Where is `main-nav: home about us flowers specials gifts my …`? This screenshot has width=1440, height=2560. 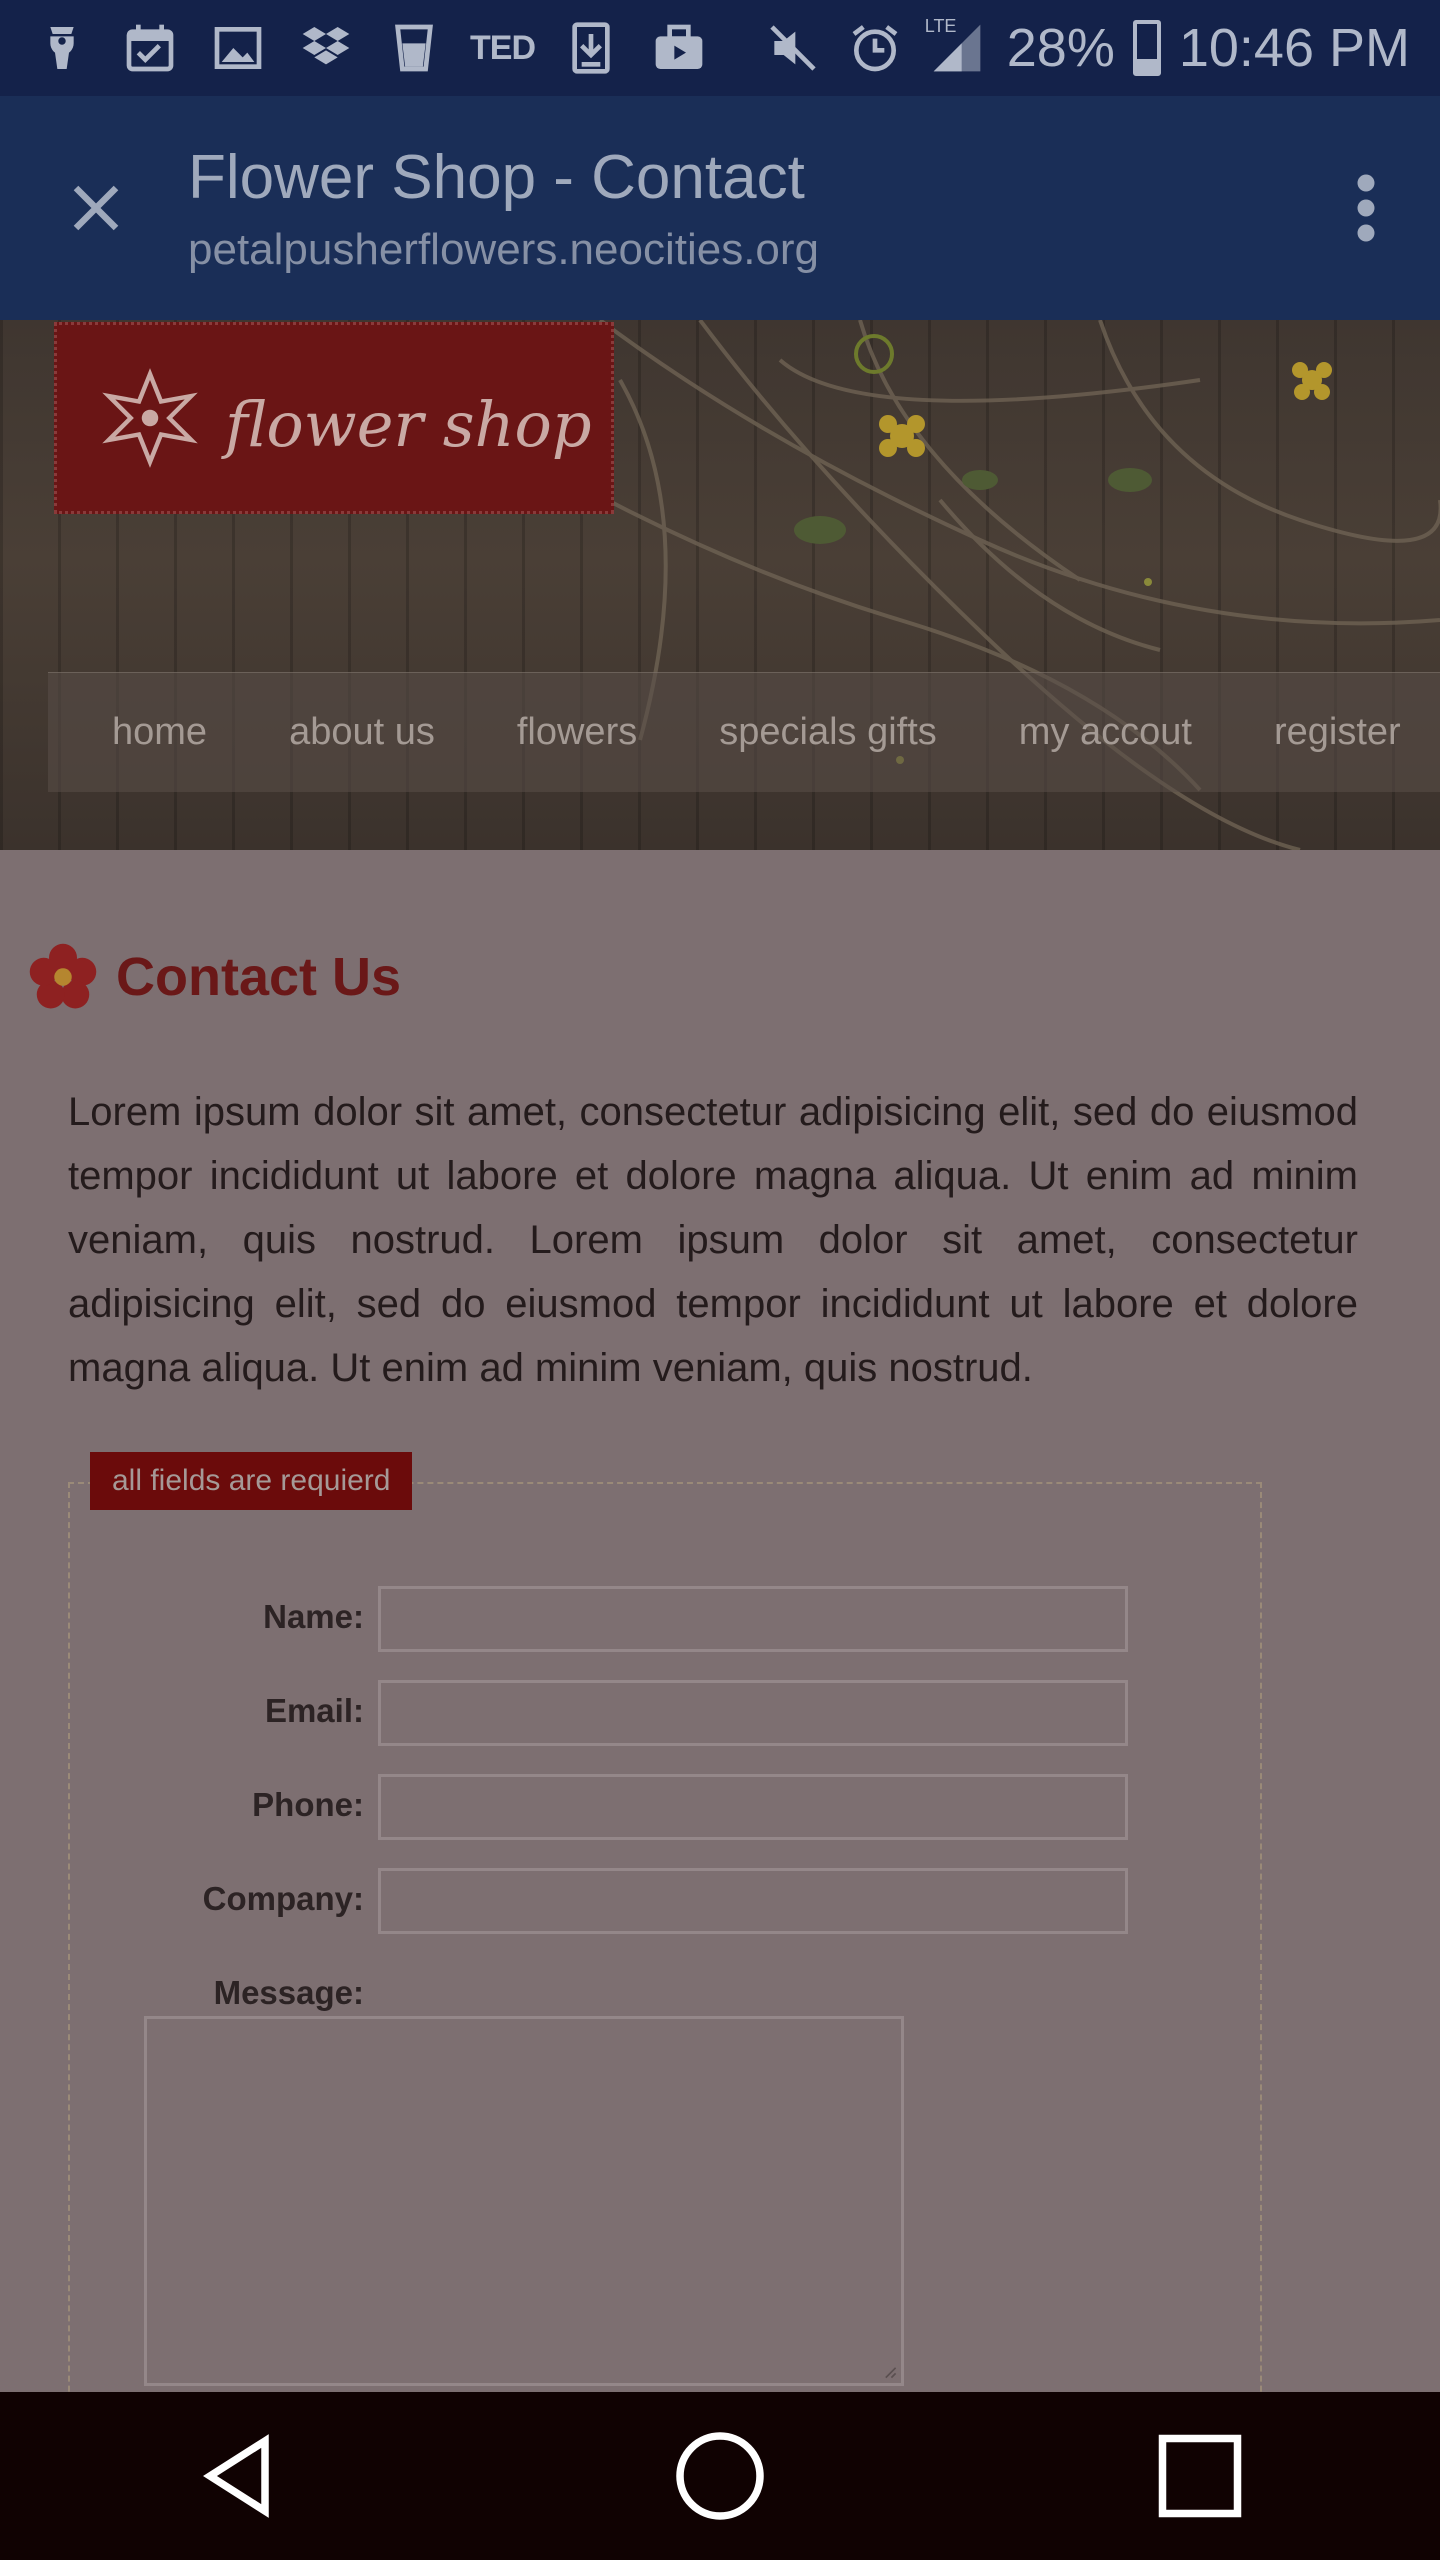 main-nav: home about us flowers specials gifts my … is located at coordinates (744, 732).